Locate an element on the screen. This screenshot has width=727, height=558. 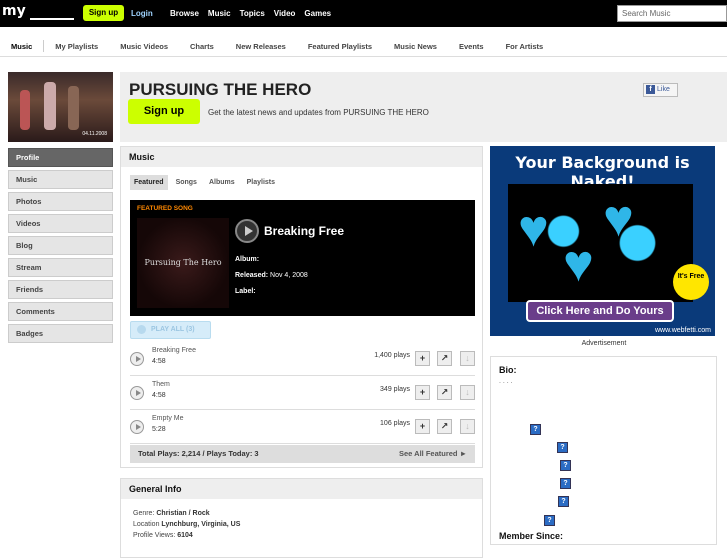
released-info: Released: Nov 4, 2008 is located at coordinates (271, 275).